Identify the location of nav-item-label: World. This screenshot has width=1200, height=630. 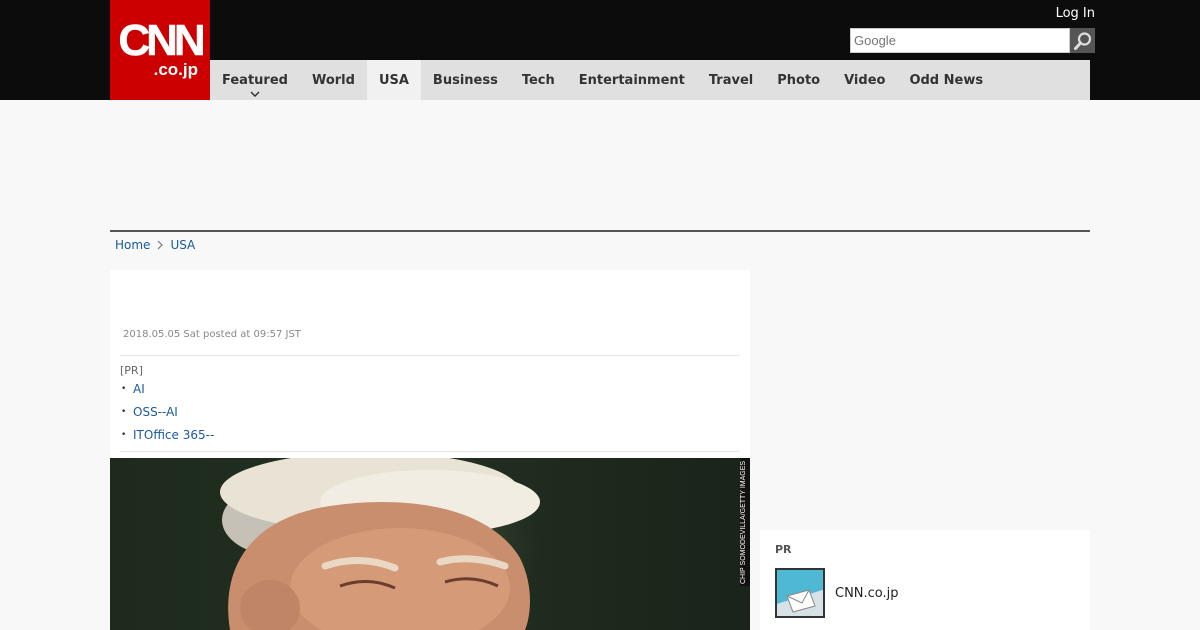
(333, 80).